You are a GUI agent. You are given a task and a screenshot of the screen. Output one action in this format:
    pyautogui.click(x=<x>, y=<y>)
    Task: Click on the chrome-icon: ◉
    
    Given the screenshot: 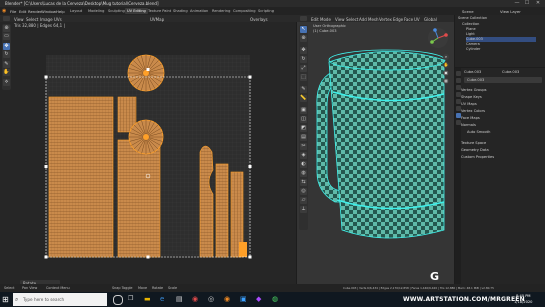 What is the action you would take?
    pyautogui.click(x=196, y=299)
    